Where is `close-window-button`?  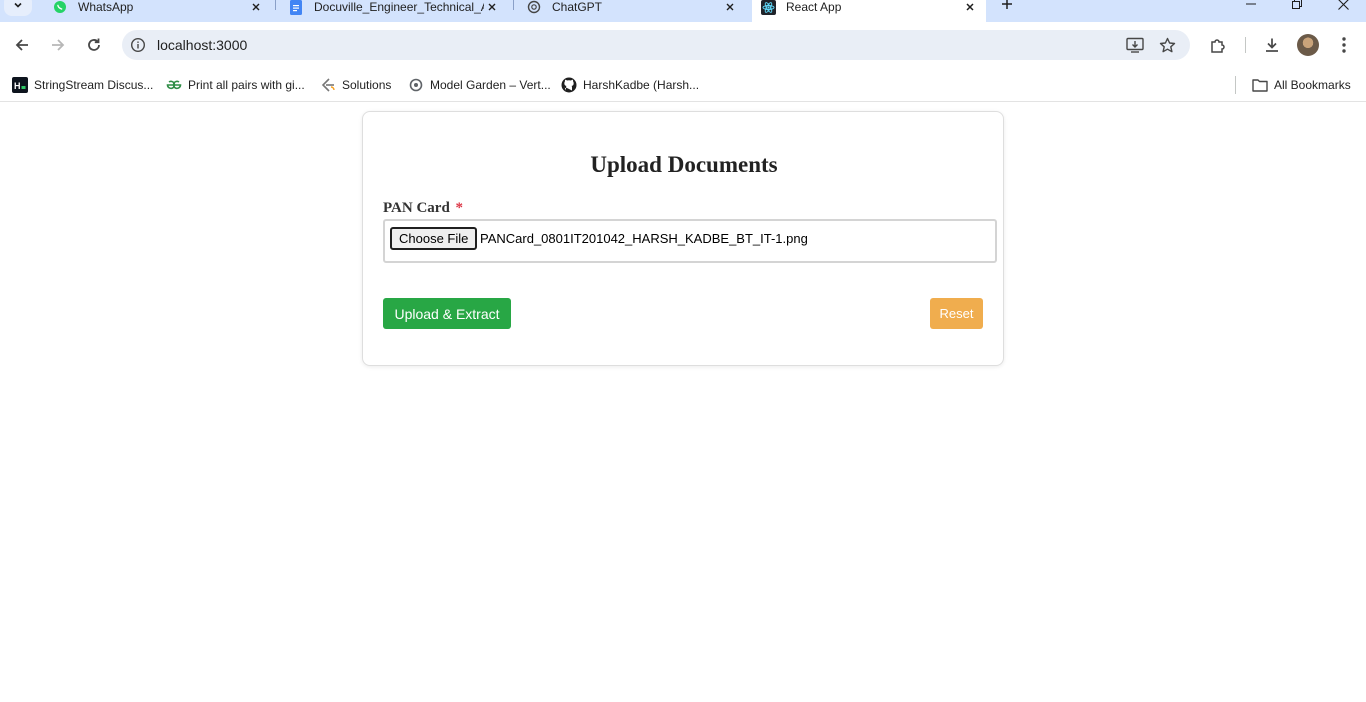 close-window-button is located at coordinates (1343, 7).